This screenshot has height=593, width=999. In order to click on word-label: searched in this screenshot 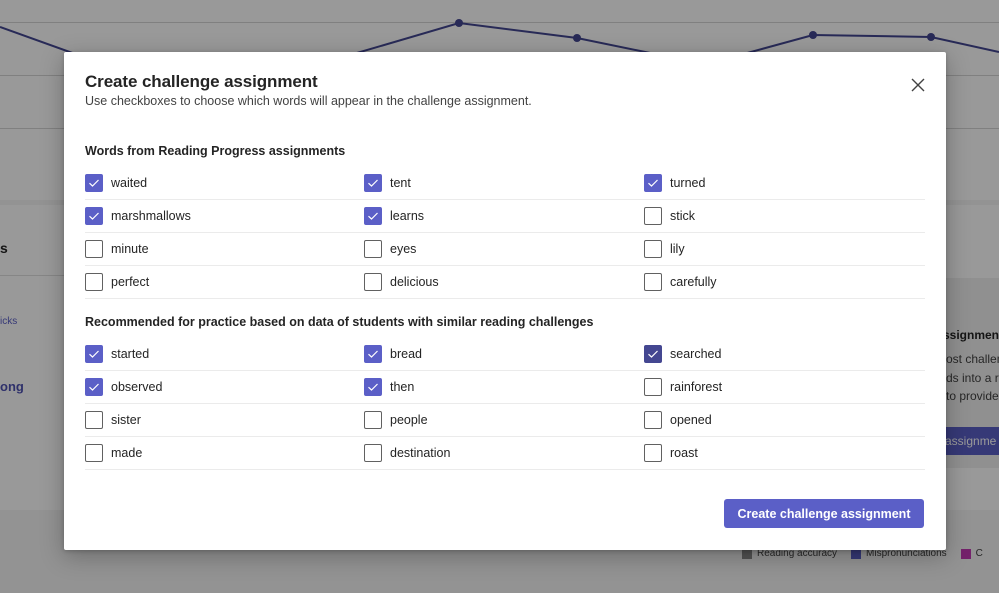, I will do `click(696, 354)`.